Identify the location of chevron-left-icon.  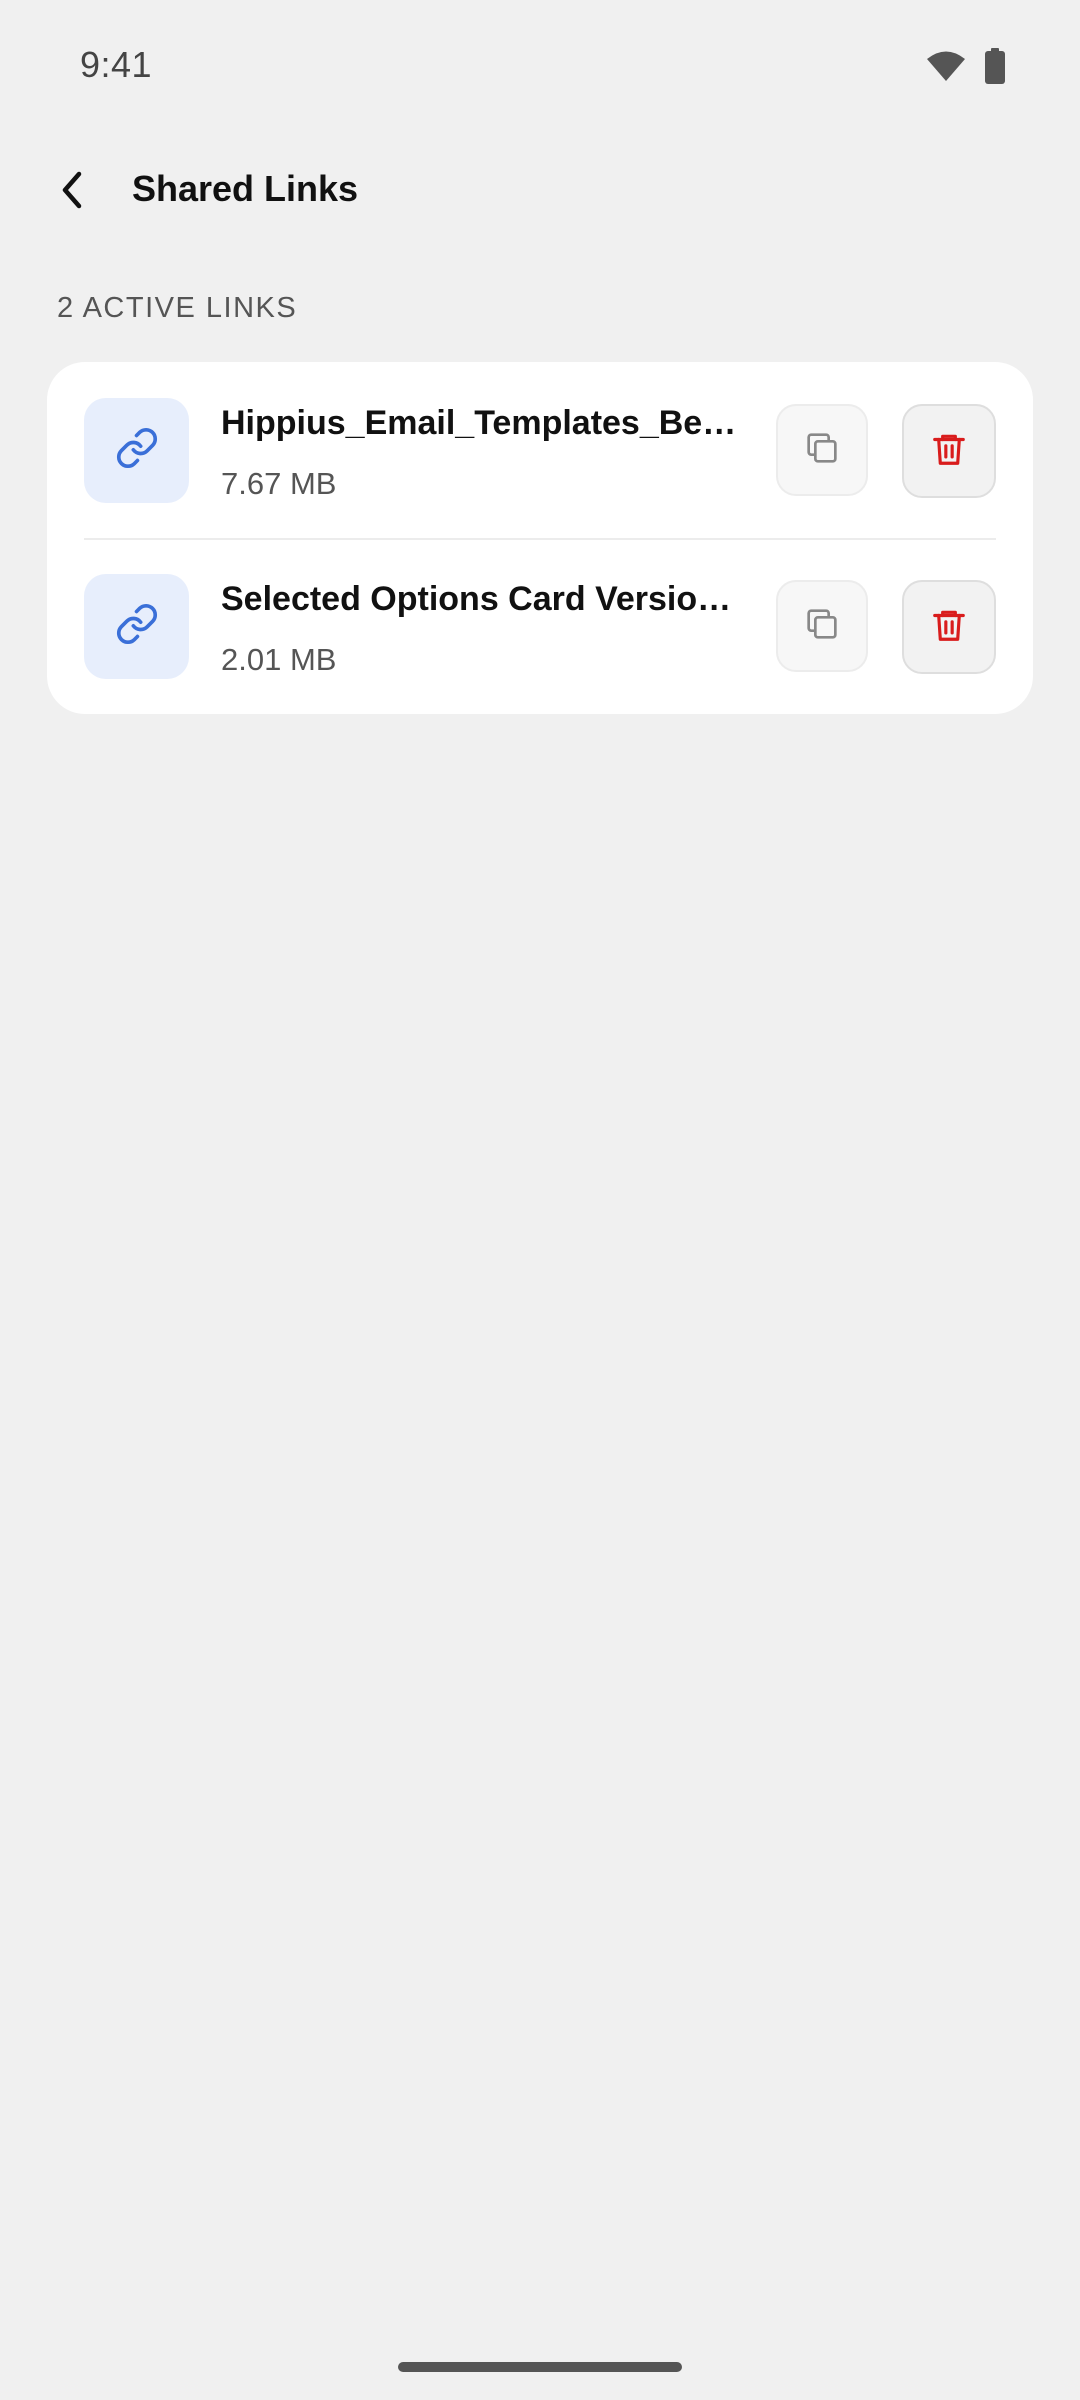
(73, 192).